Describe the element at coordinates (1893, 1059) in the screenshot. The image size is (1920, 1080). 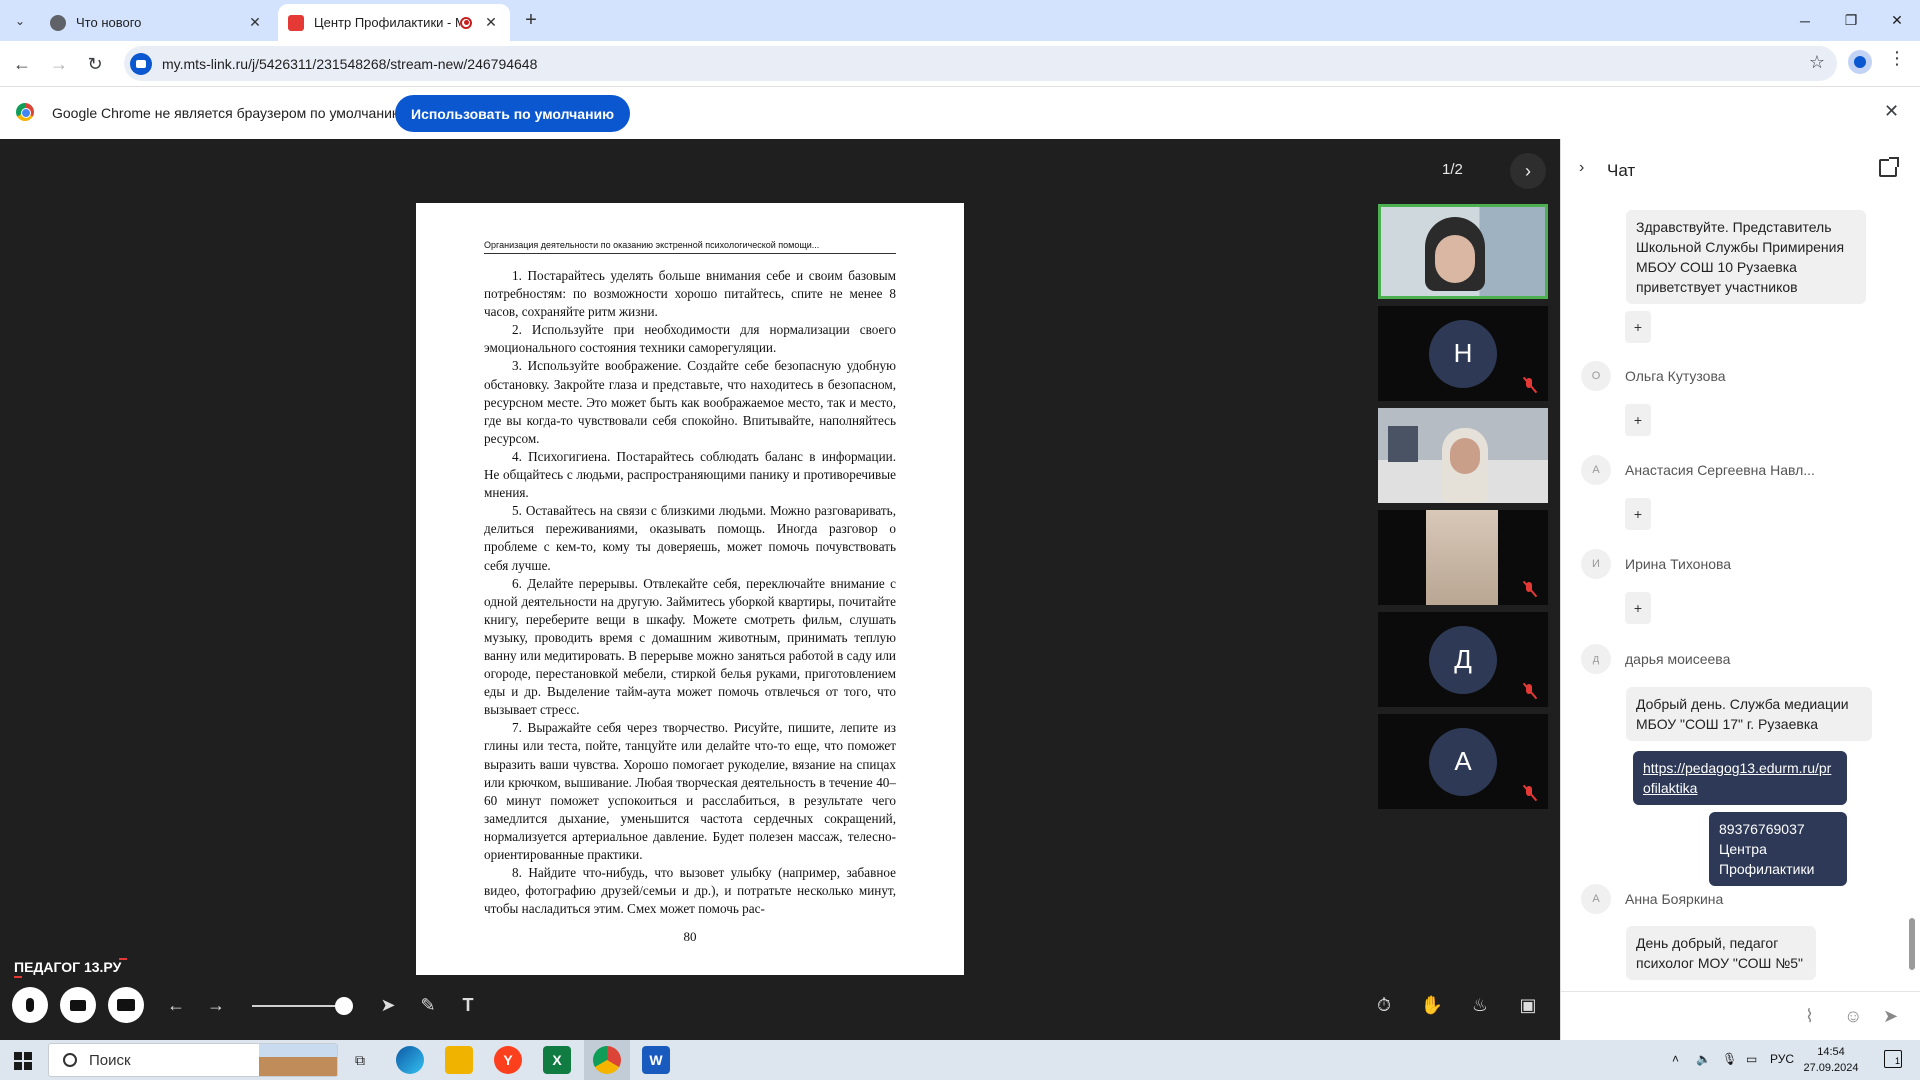
I see `notifications-icon: 1` at that location.